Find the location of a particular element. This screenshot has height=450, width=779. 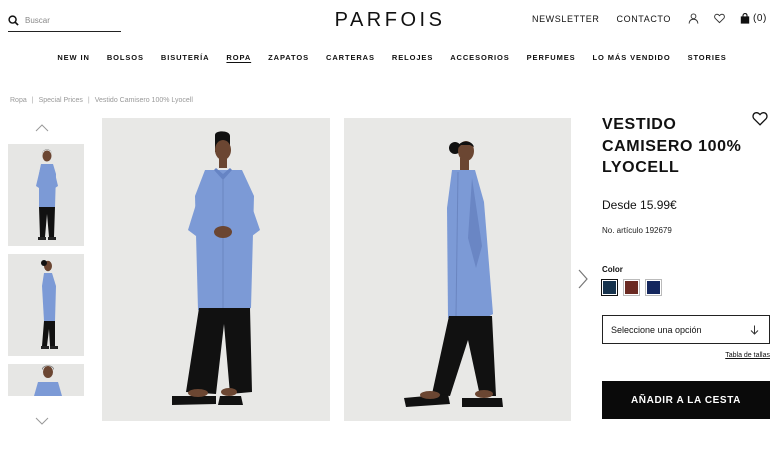

thumbnails-up-button is located at coordinates (42, 126).